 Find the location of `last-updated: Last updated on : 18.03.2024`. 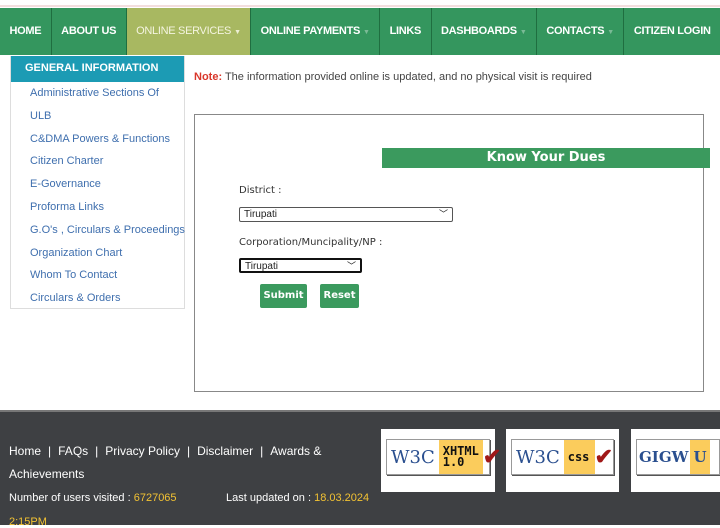

last-updated: Last updated on : 18.03.2024 is located at coordinates (297, 498).